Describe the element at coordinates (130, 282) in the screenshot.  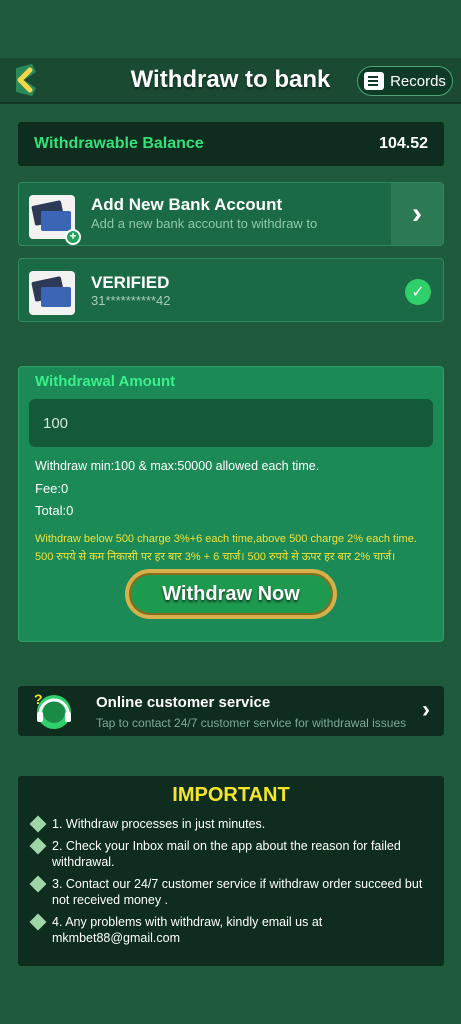
I see `verified-status: VERIFIED` at that location.